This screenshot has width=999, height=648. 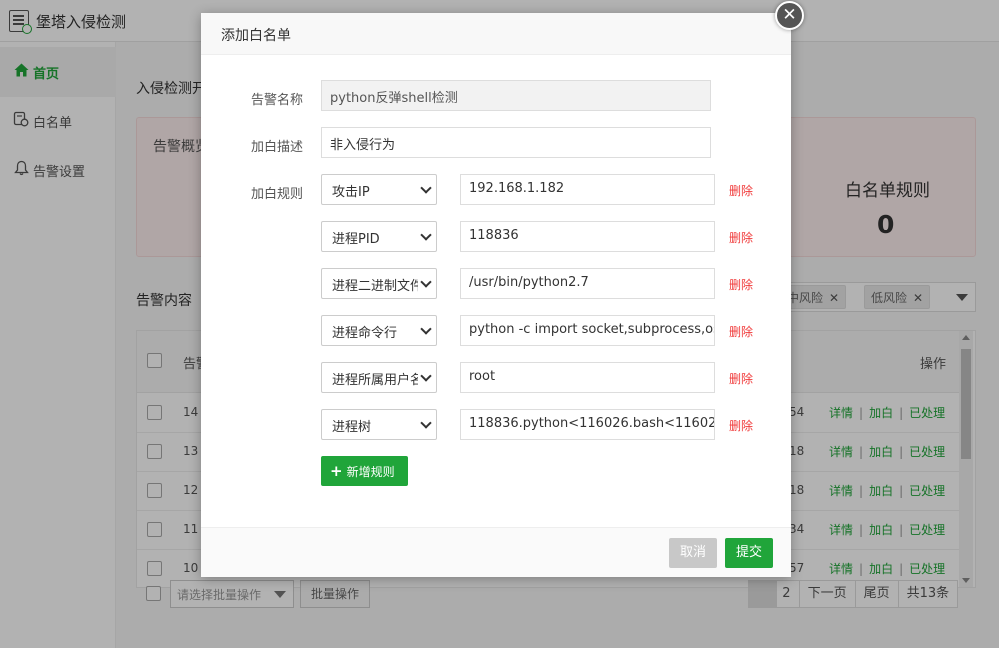 I want to click on whitelist-desc-field: 非入侵行为, so click(x=516, y=142).